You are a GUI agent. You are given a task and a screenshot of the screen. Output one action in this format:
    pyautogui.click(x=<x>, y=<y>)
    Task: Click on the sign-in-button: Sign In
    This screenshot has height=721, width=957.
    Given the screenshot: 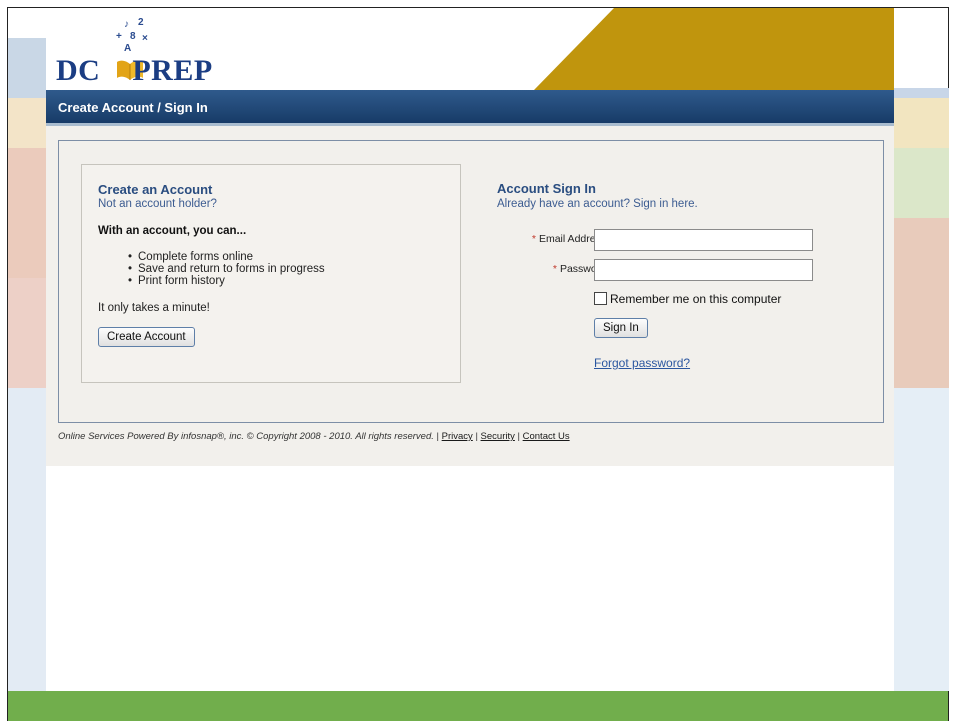 What is the action you would take?
    pyautogui.click(x=621, y=328)
    